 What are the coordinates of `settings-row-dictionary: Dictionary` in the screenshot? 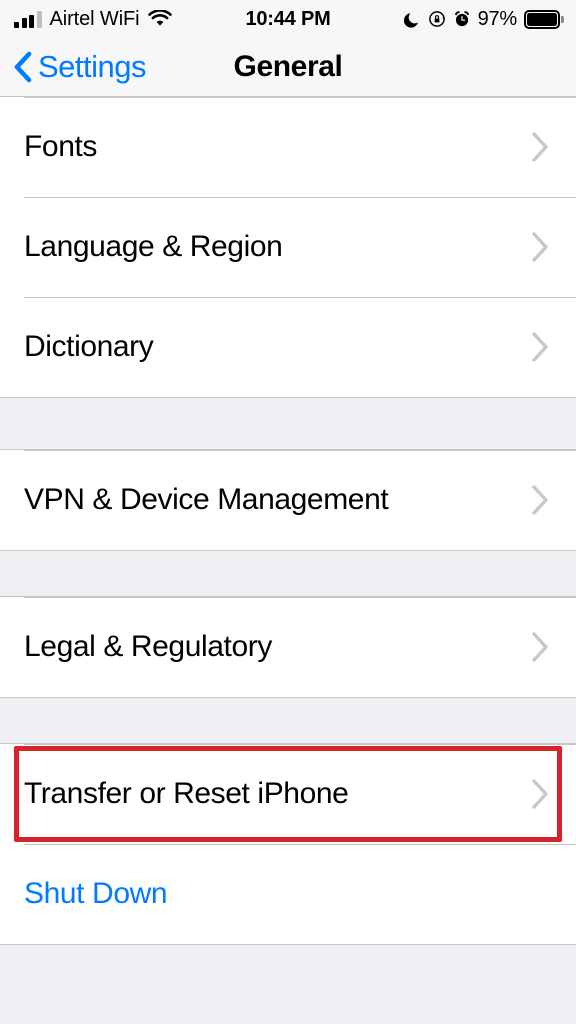 It's located at (288, 347).